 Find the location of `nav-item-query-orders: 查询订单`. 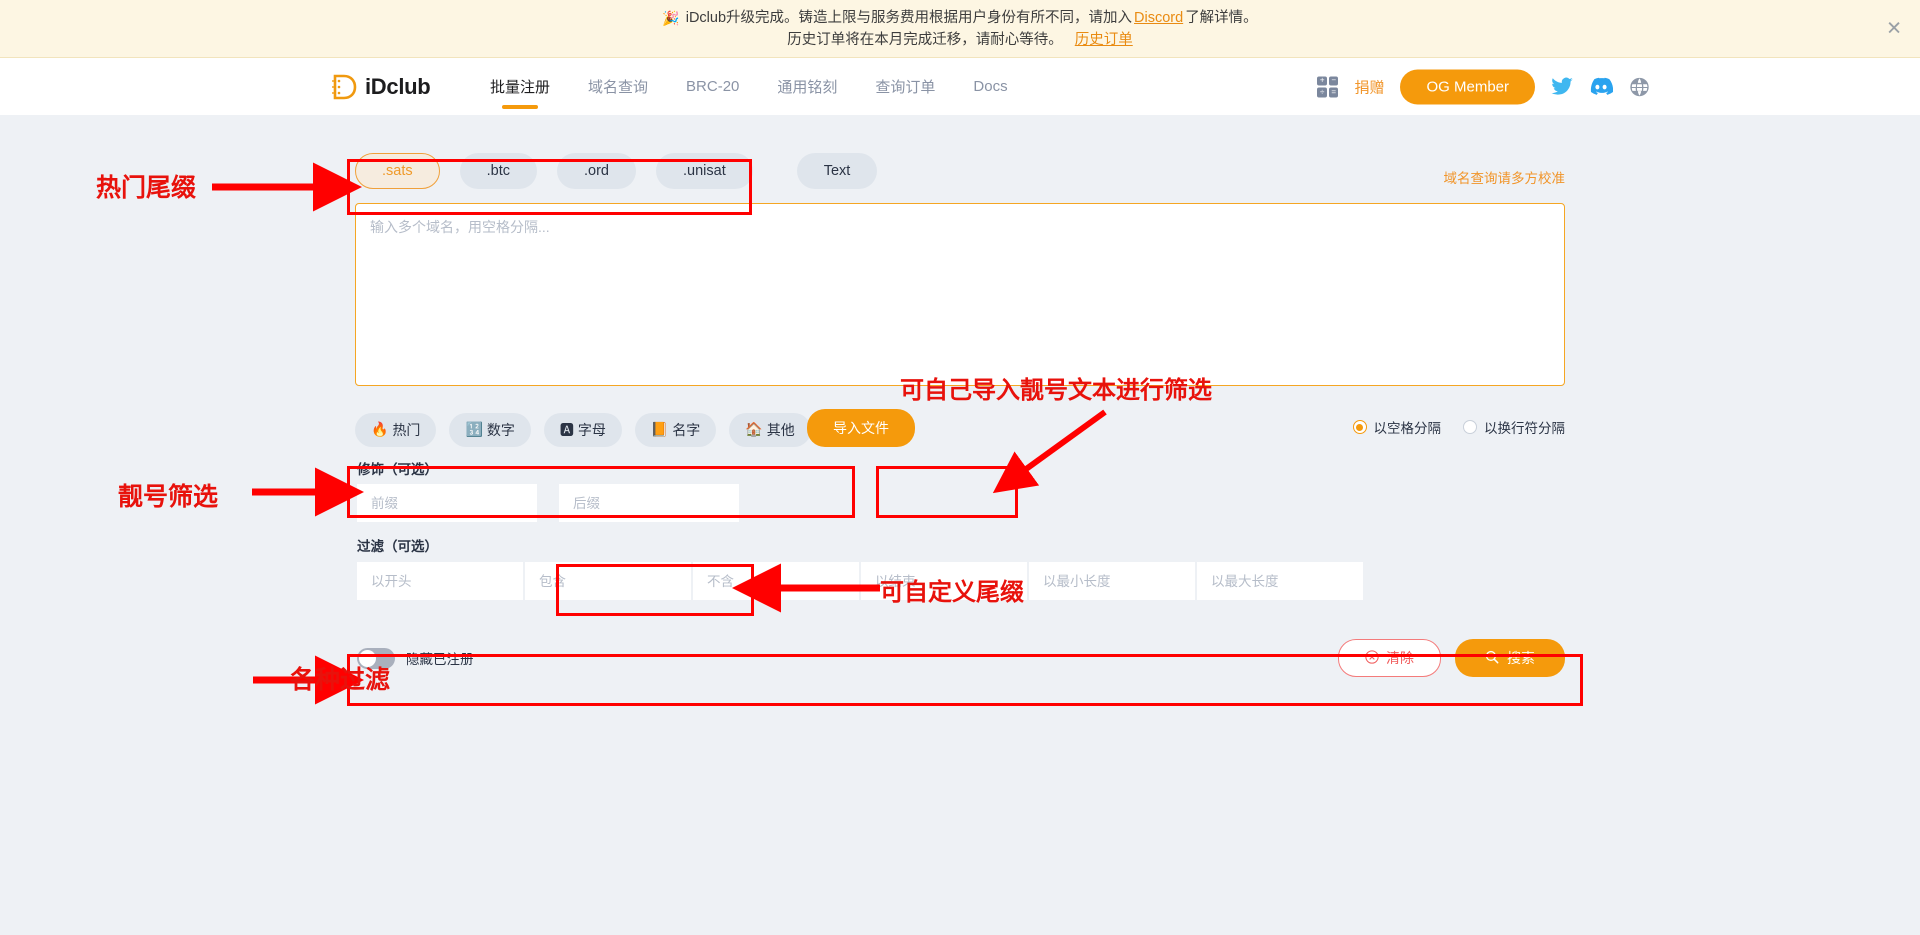

nav-item-query-orders: 查询订单 is located at coordinates (905, 86).